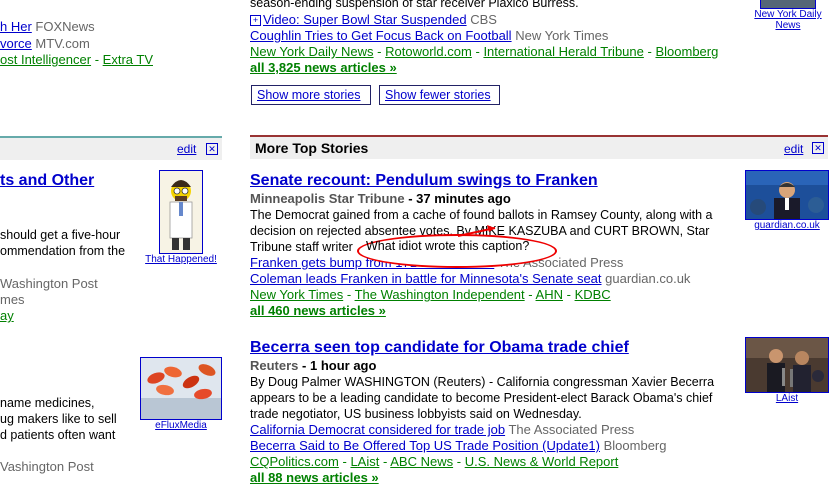  Describe the element at coordinates (312, 51) in the screenshot. I see `top-story-source-link: New York Daily News` at that location.